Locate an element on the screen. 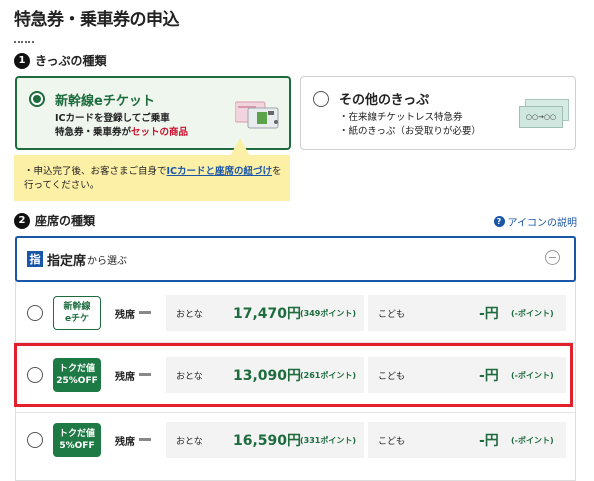 The height and width of the screenshot is (481, 594). row-divider is located at coordinates (295, 412).